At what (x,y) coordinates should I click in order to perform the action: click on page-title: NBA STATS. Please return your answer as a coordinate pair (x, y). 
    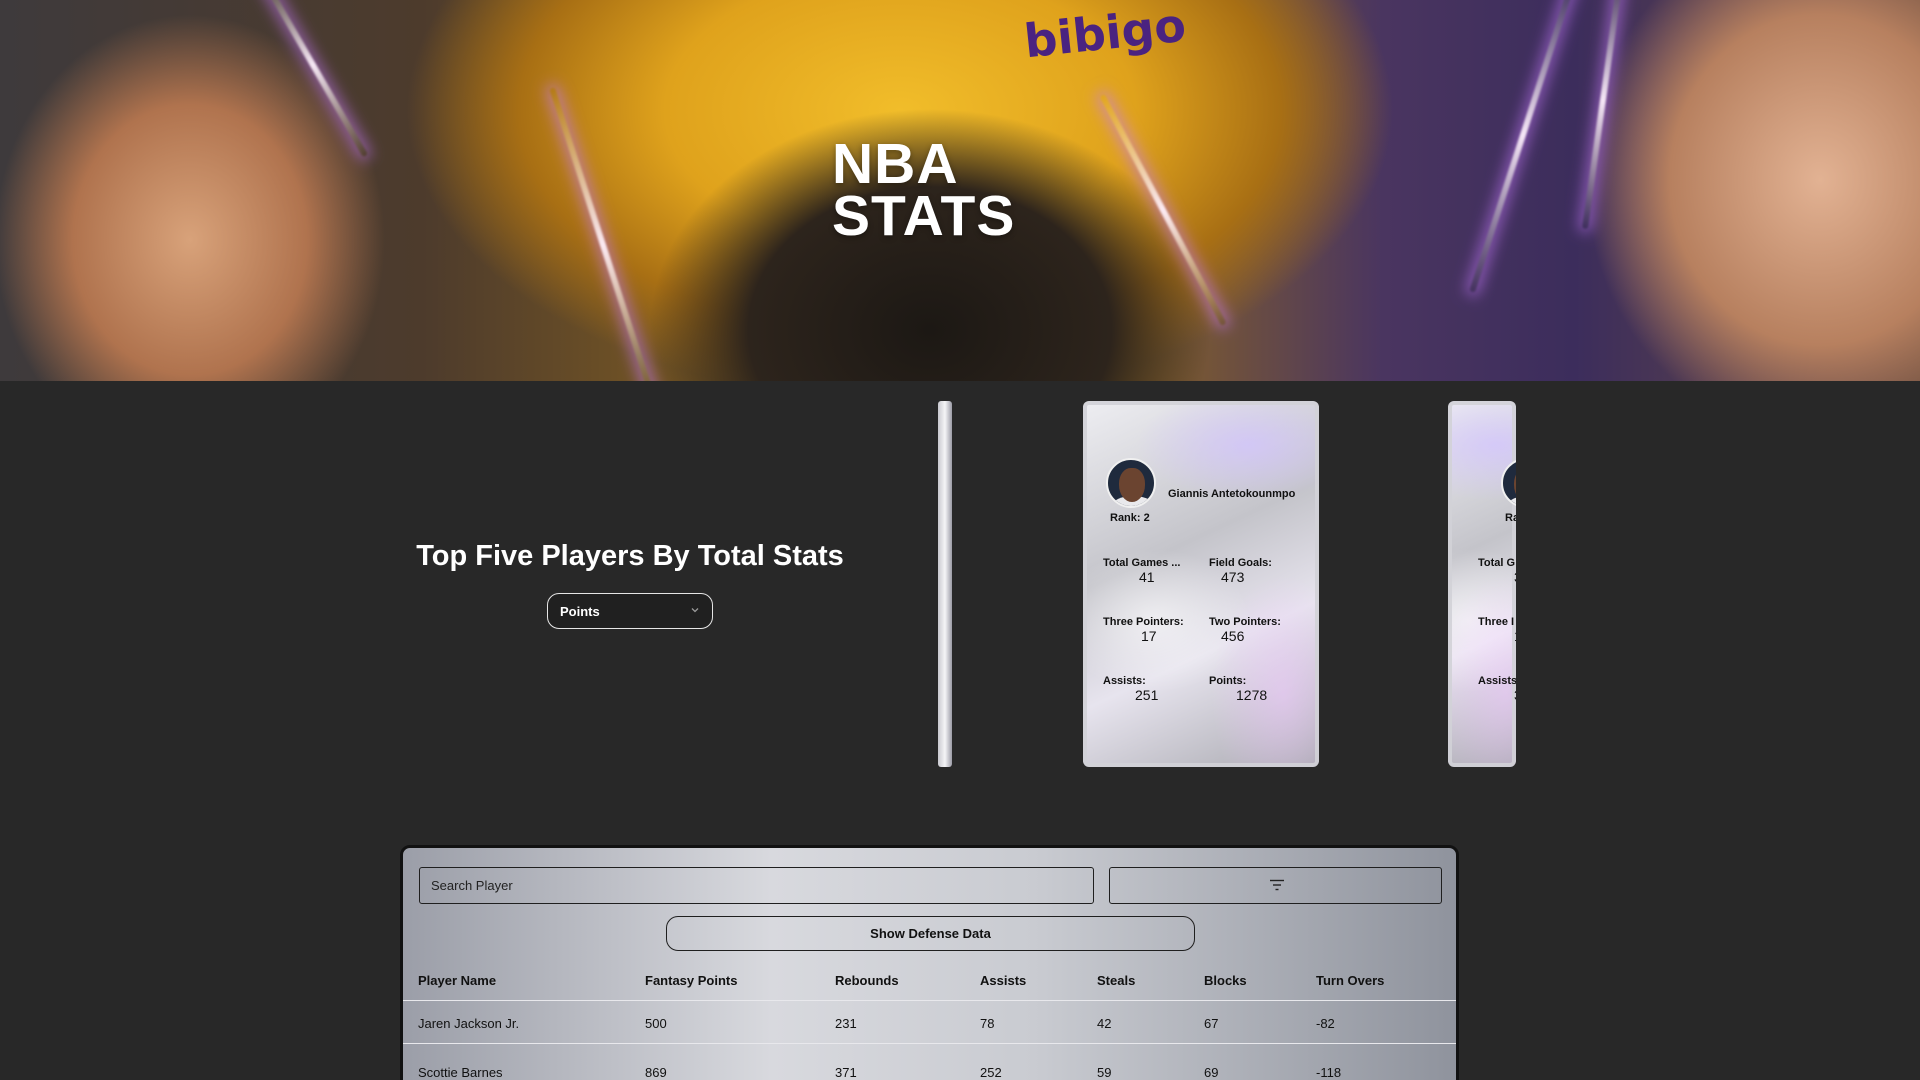
    Looking at the image, I should click on (924, 190).